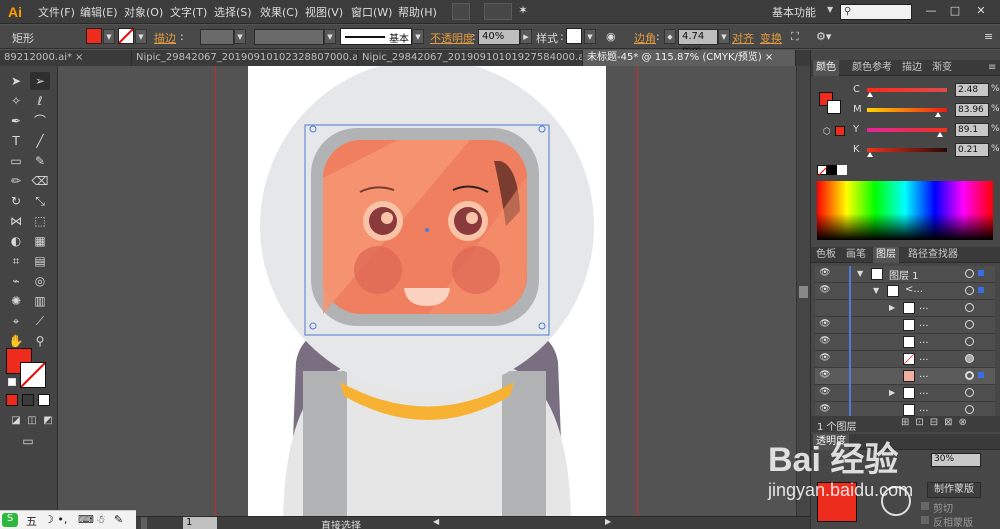 The width and height of the screenshot is (1000, 529). Describe the element at coordinates (279, 12) in the screenshot. I see `menu-effect: 效果(C)` at that location.